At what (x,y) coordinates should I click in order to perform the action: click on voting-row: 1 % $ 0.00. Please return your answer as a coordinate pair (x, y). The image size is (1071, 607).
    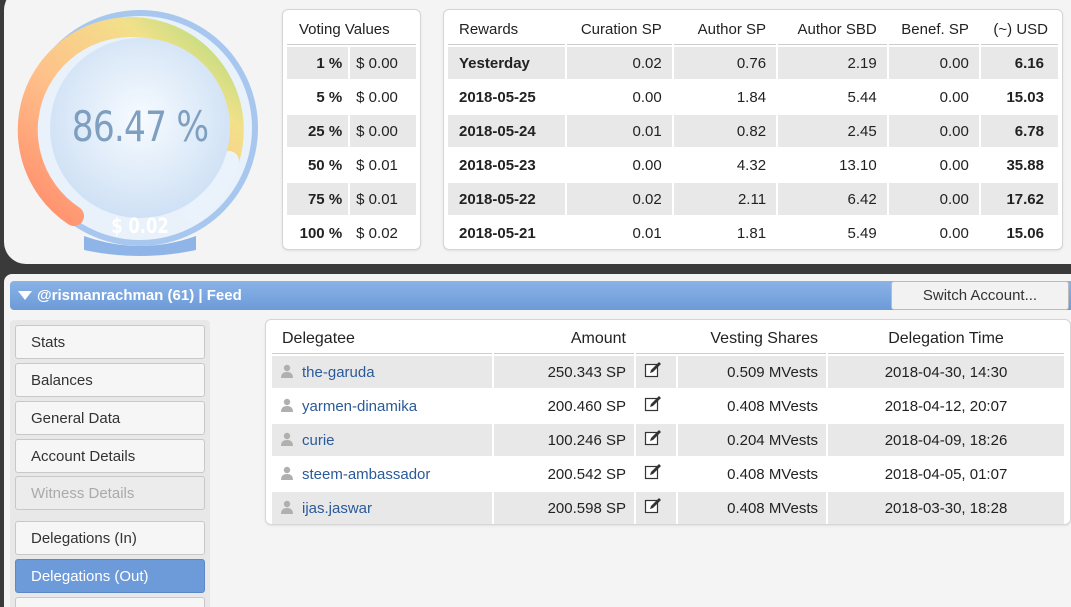
    Looking at the image, I should click on (351, 63).